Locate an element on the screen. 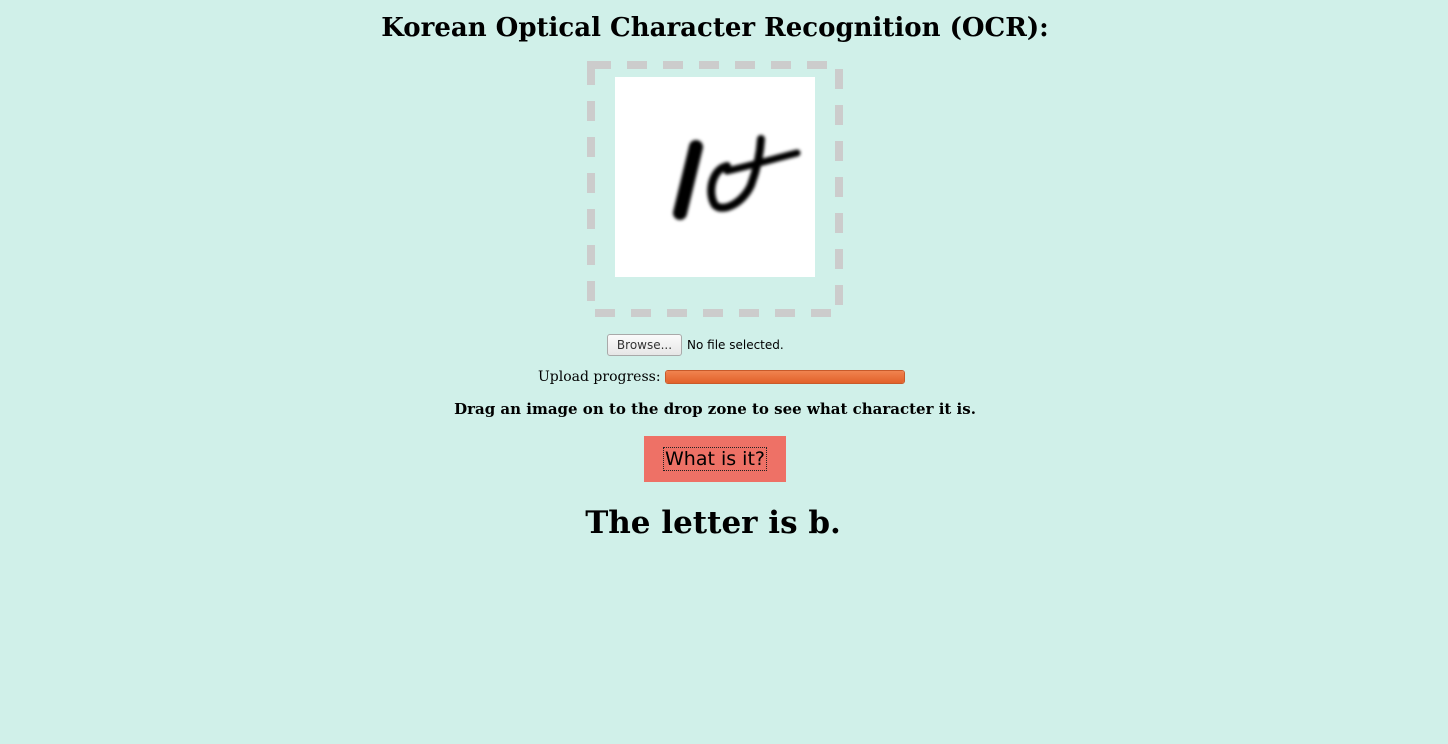  what-is-it-button: What is it? is located at coordinates (715, 459).